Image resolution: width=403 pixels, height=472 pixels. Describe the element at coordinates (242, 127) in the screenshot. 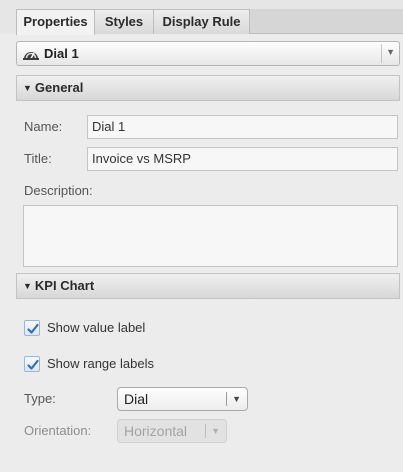

I see `name-input: Dial 1` at that location.